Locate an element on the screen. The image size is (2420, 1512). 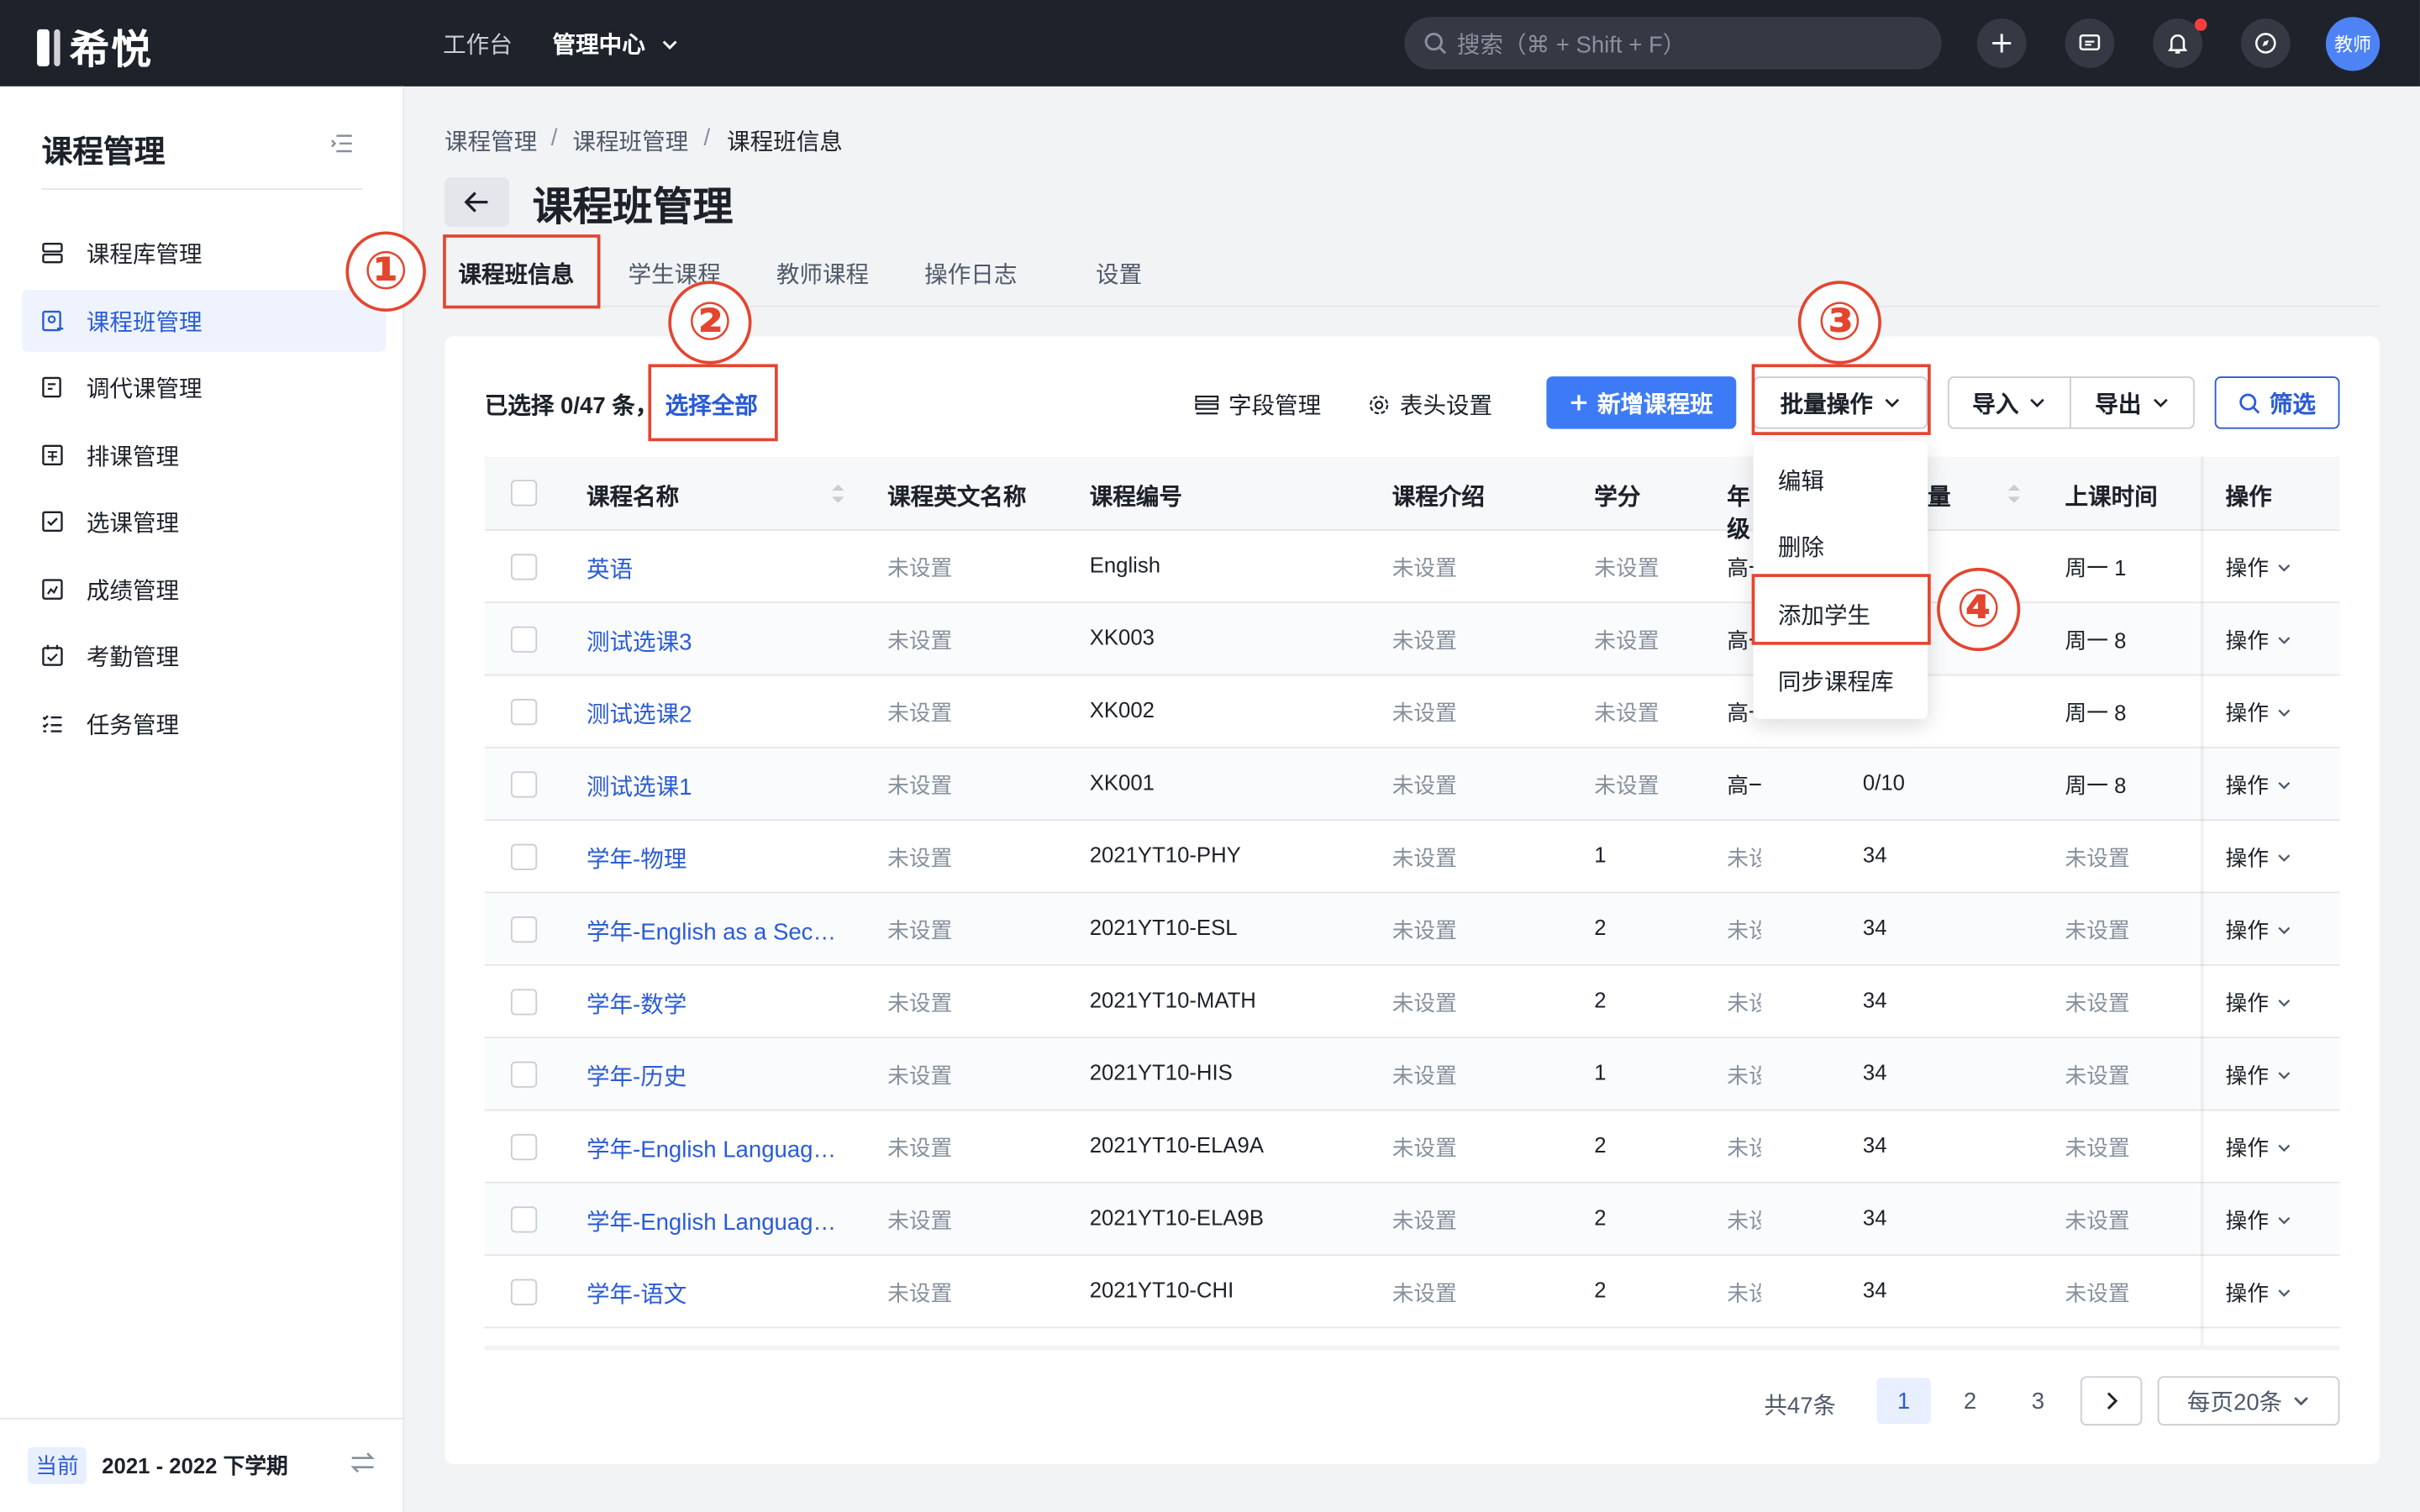
dropdown-item-add-students: 添加学生 is located at coordinates (1824, 615).